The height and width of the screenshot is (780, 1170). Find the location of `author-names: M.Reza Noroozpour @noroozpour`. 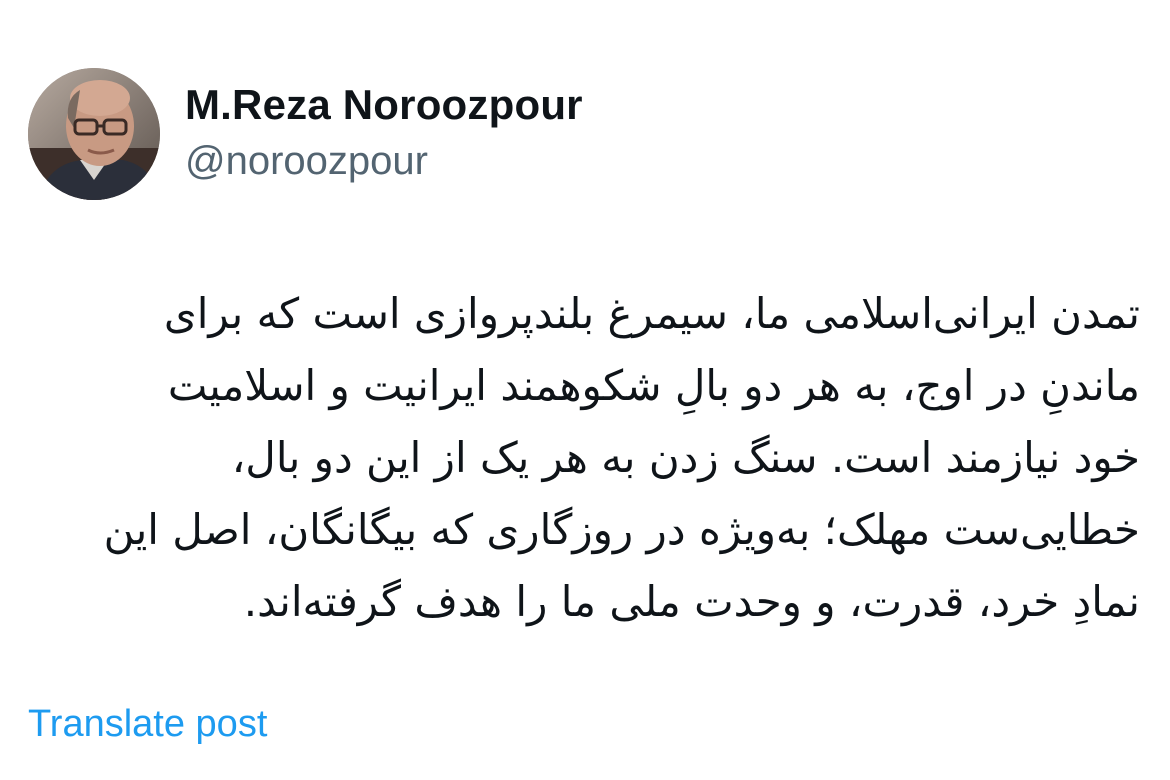

author-names: M.Reza Noroozpour @noroozpour is located at coordinates (384, 134).